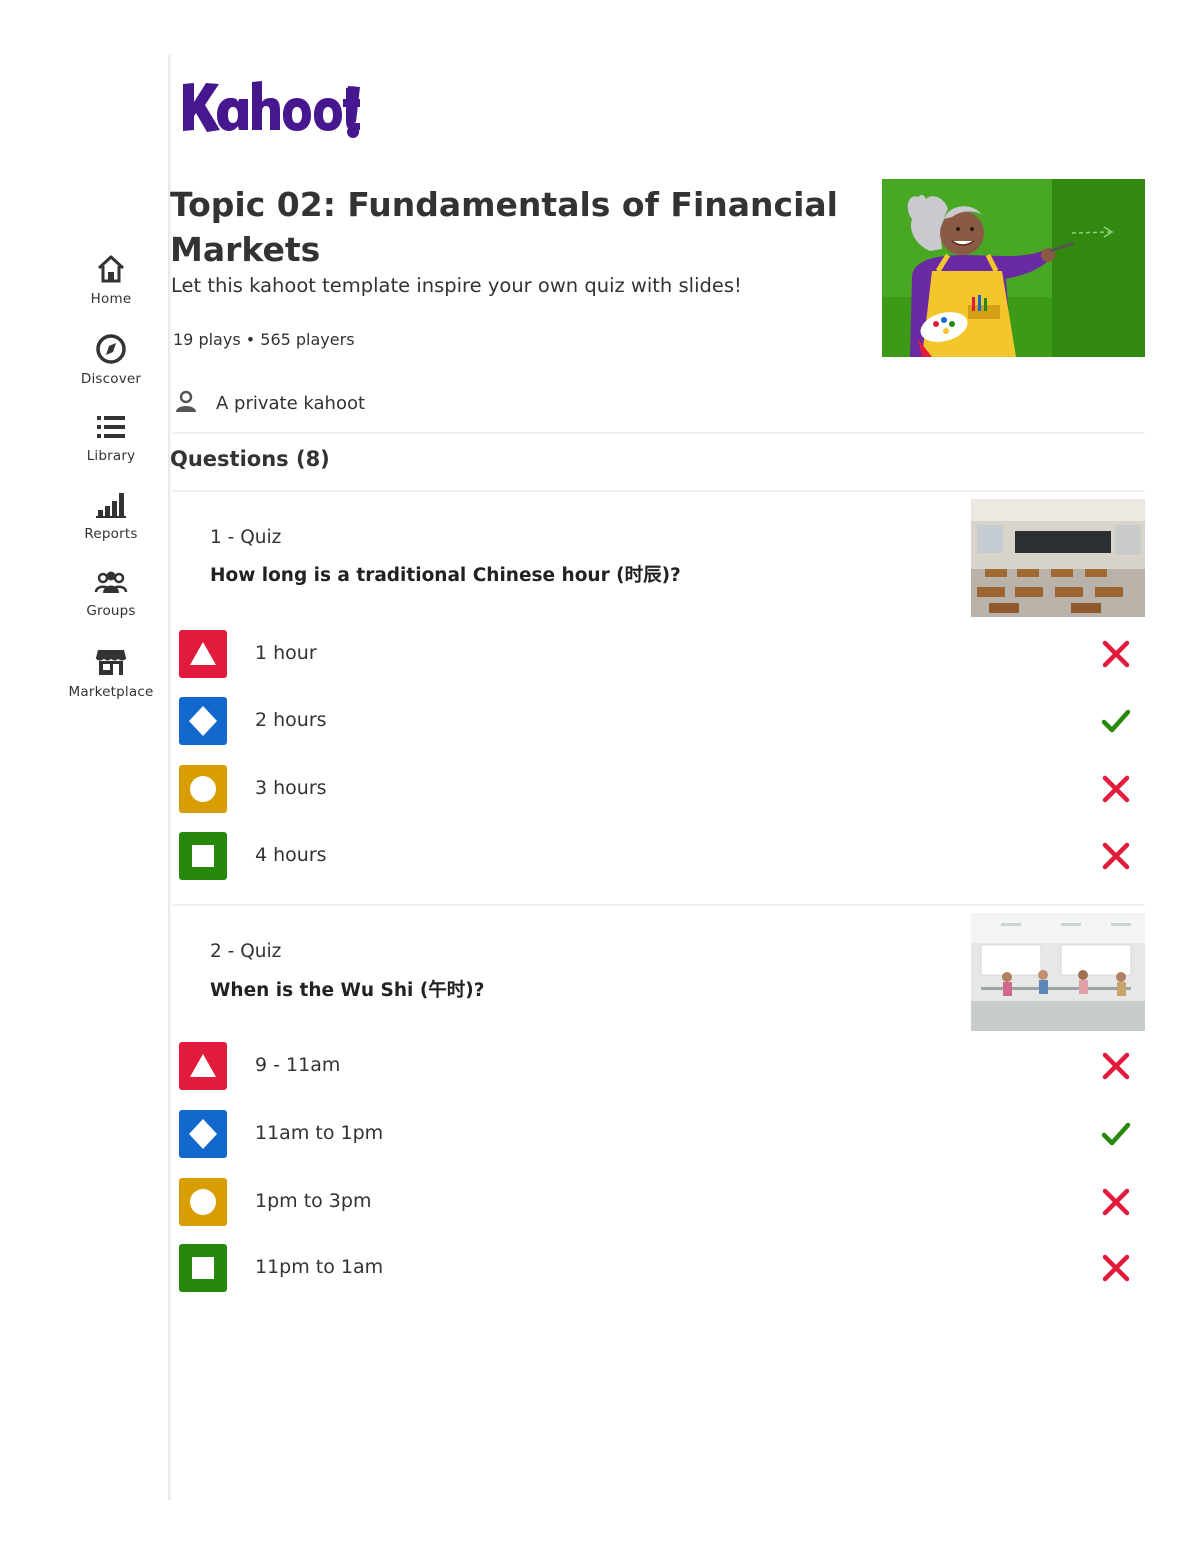 This screenshot has height=1553, width=1200. I want to click on store-icon, so click(111, 662).